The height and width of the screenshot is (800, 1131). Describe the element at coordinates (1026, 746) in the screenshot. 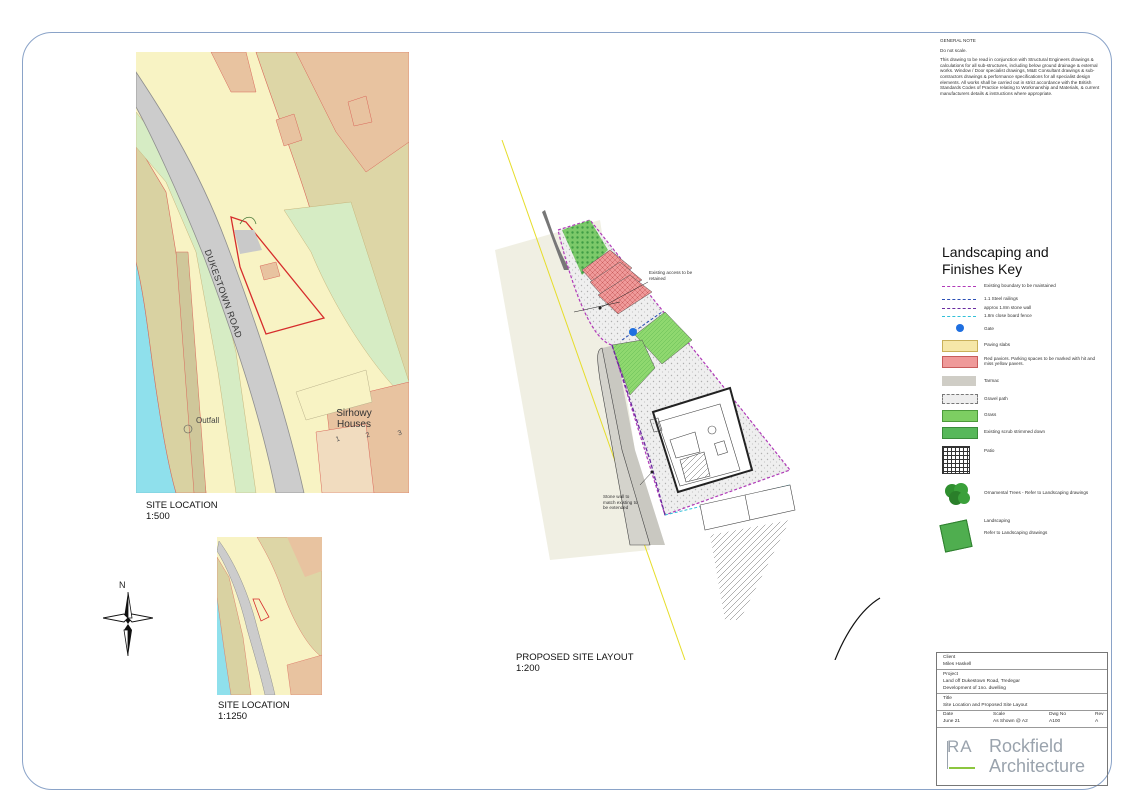

I see `logo-name-line1: Rockfield` at that location.